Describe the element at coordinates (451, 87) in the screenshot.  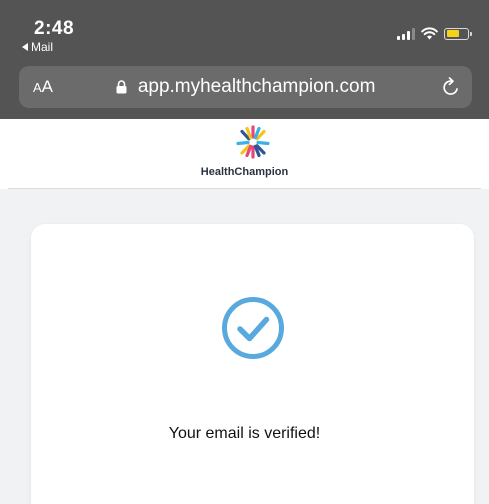
I see `reload-icon` at that location.